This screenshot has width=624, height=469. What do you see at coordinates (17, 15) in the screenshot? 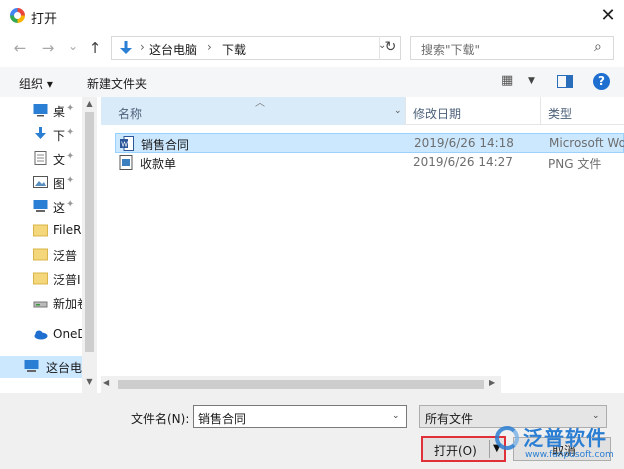
I see `app-icon` at bounding box center [17, 15].